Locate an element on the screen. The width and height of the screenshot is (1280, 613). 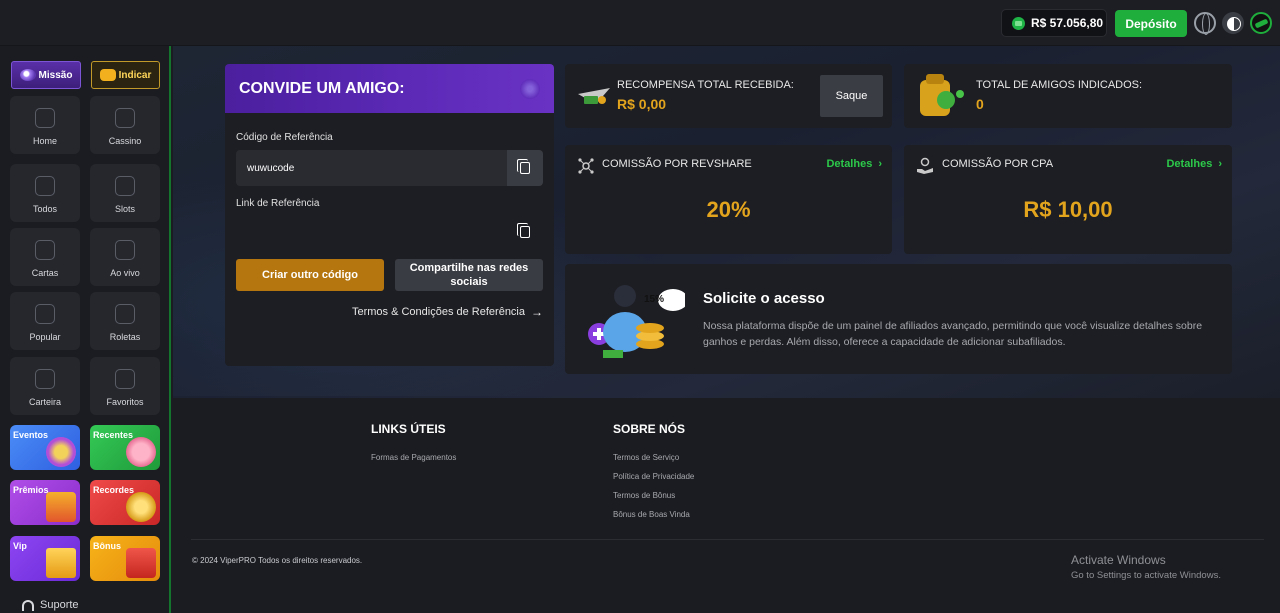
footer-divider is located at coordinates (727, 539).